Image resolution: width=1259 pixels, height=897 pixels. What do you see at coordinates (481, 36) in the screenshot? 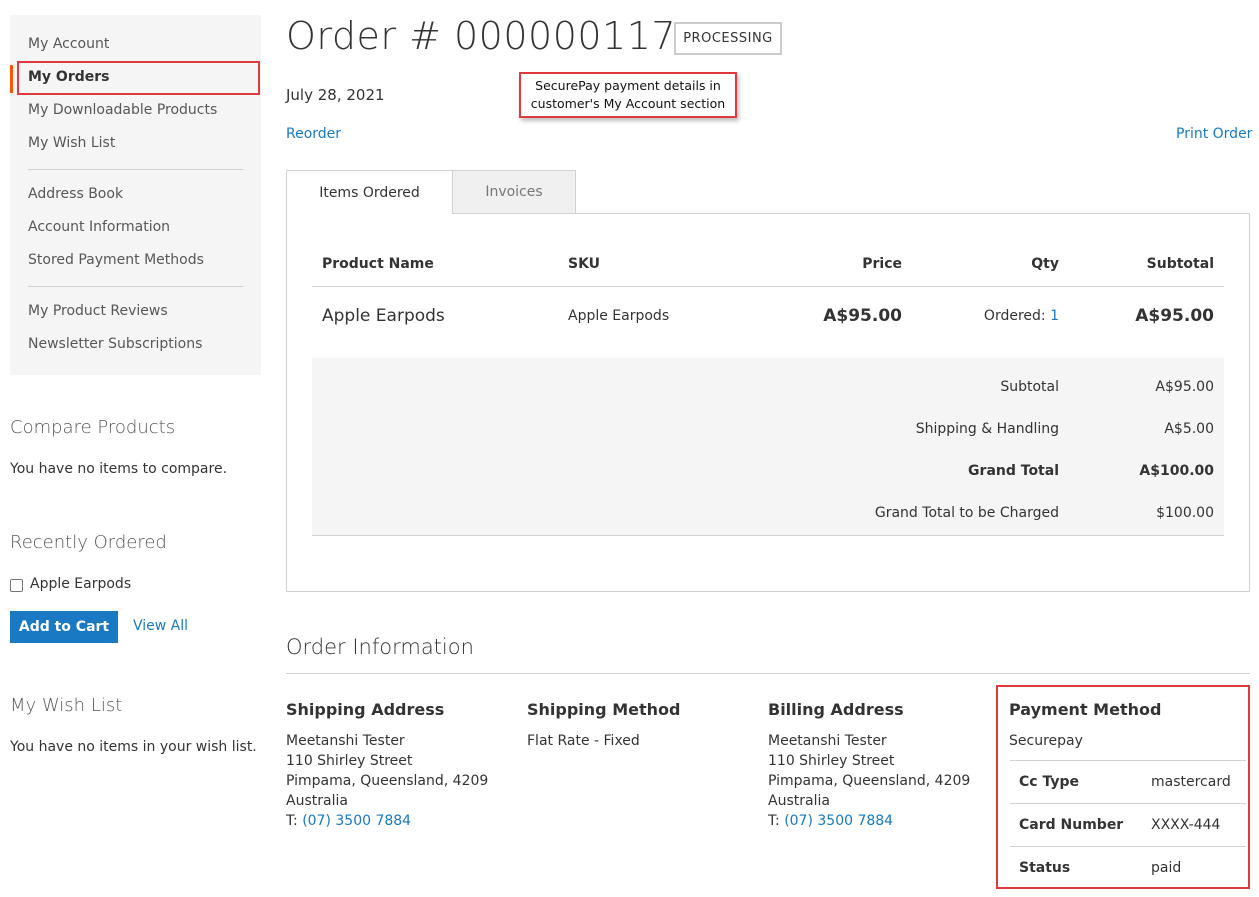
I see `page-title: Order # 000000117` at bounding box center [481, 36].